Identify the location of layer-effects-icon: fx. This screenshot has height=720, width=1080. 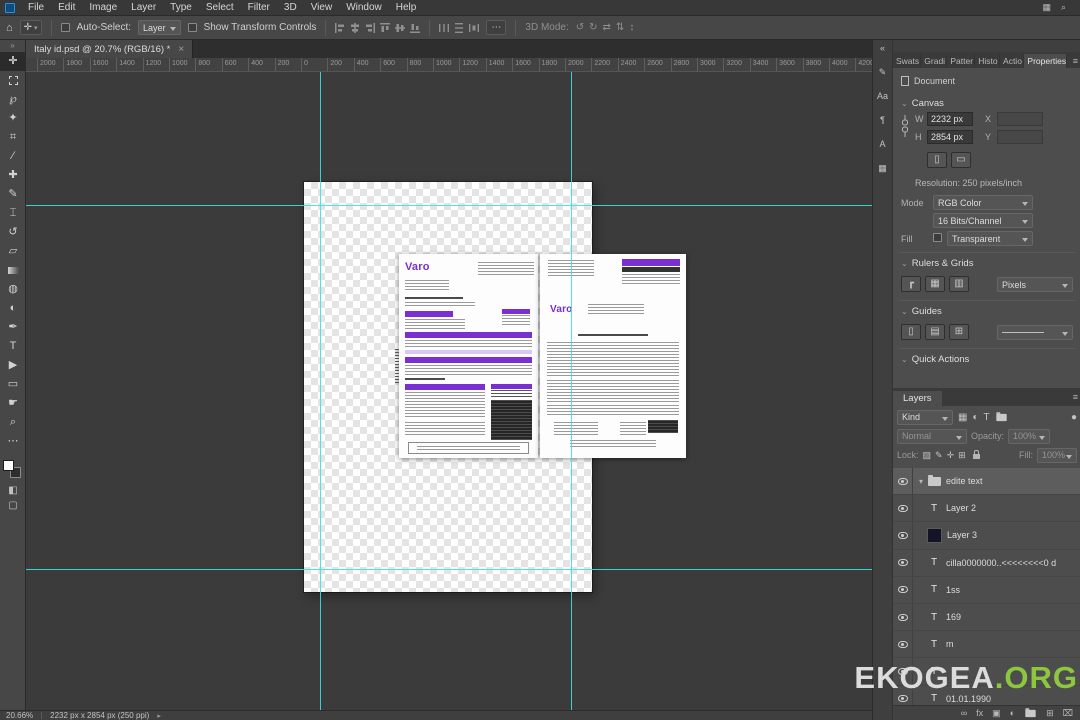
(979, 713).